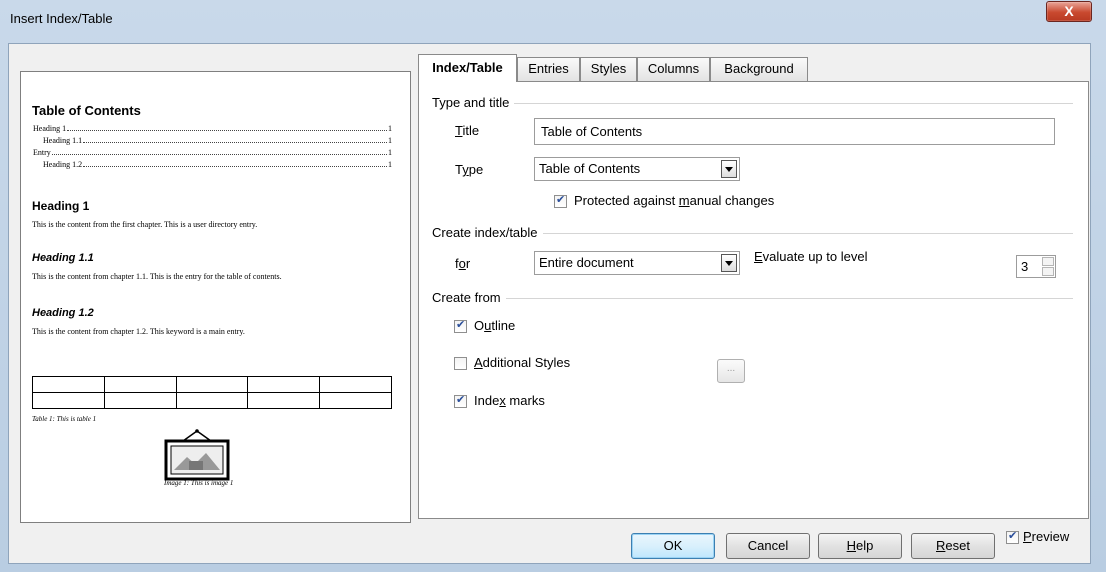 The width and height of the screenshot is (1106, 572). I want to click on outline-checkbox, so click(460, 325).